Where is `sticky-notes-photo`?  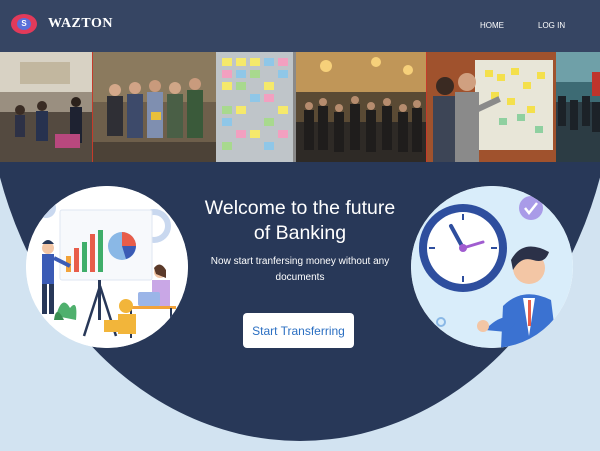
sticky-notes-photo is located at coordinates (256, 107).